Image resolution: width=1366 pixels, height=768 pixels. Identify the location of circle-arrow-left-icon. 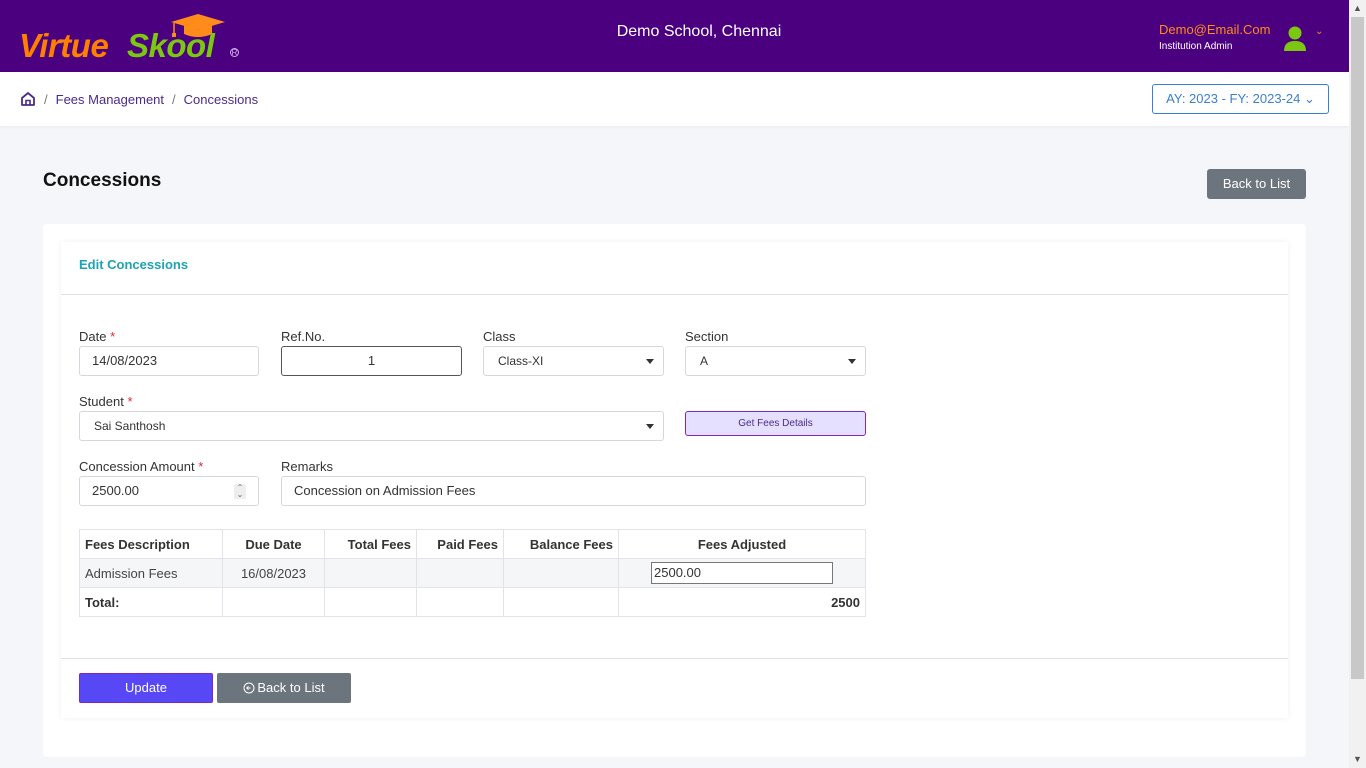
(249, 688).